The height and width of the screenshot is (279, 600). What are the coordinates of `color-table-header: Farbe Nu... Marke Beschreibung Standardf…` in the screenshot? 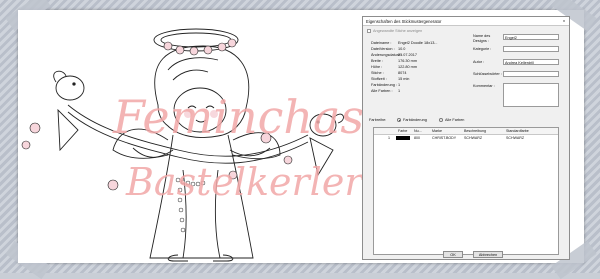 It's located at (466, 131).